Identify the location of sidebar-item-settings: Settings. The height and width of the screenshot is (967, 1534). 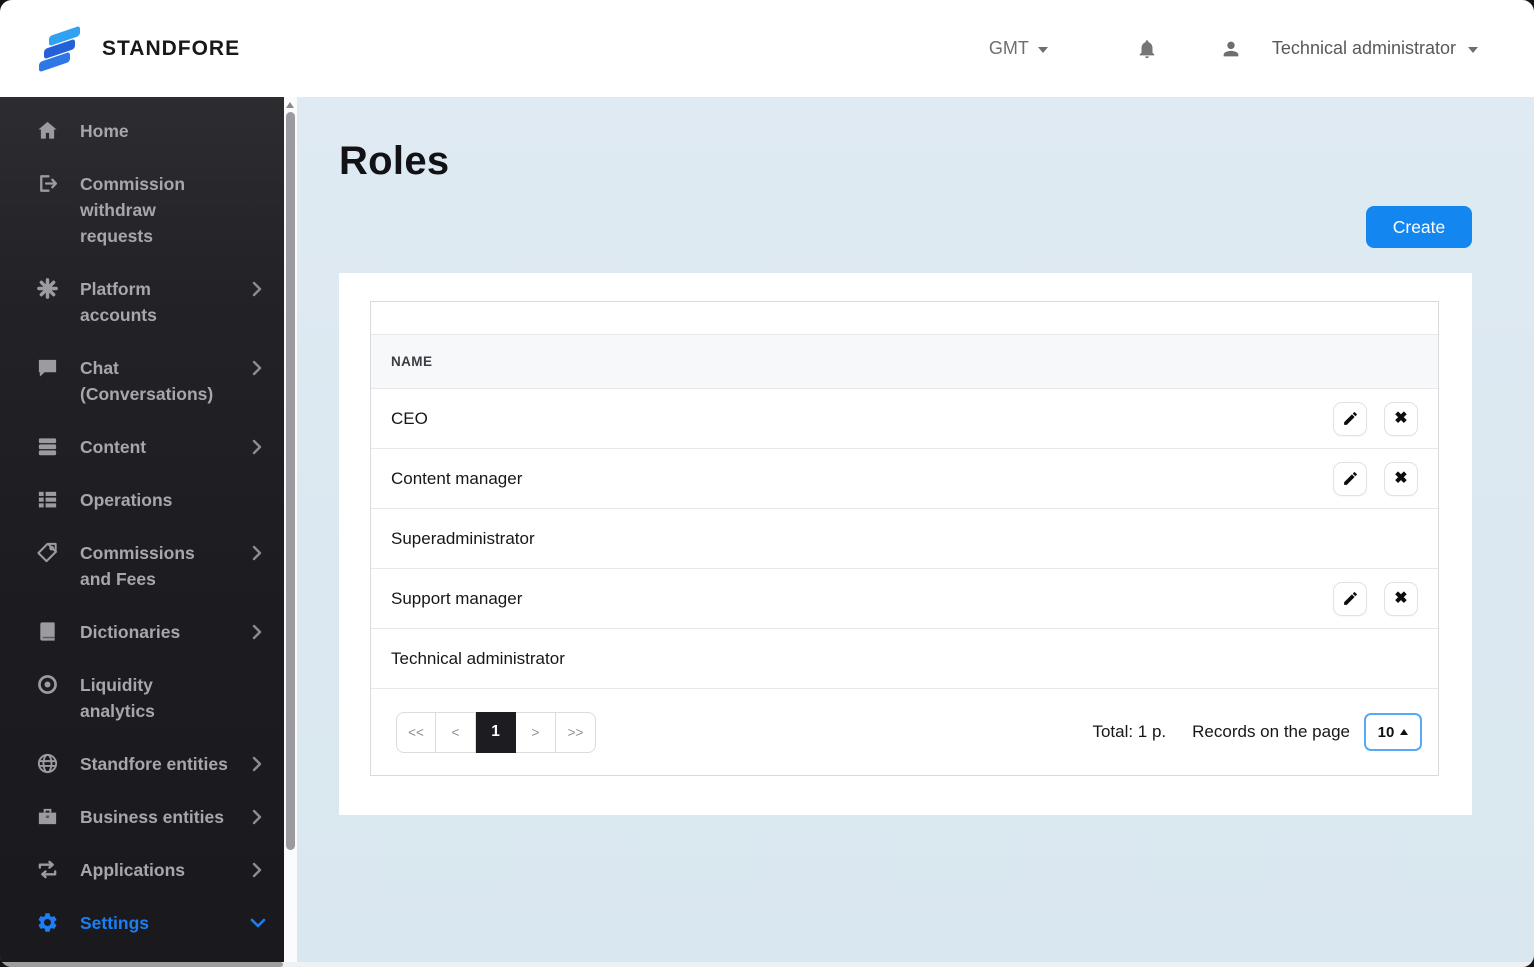
(142, 923).